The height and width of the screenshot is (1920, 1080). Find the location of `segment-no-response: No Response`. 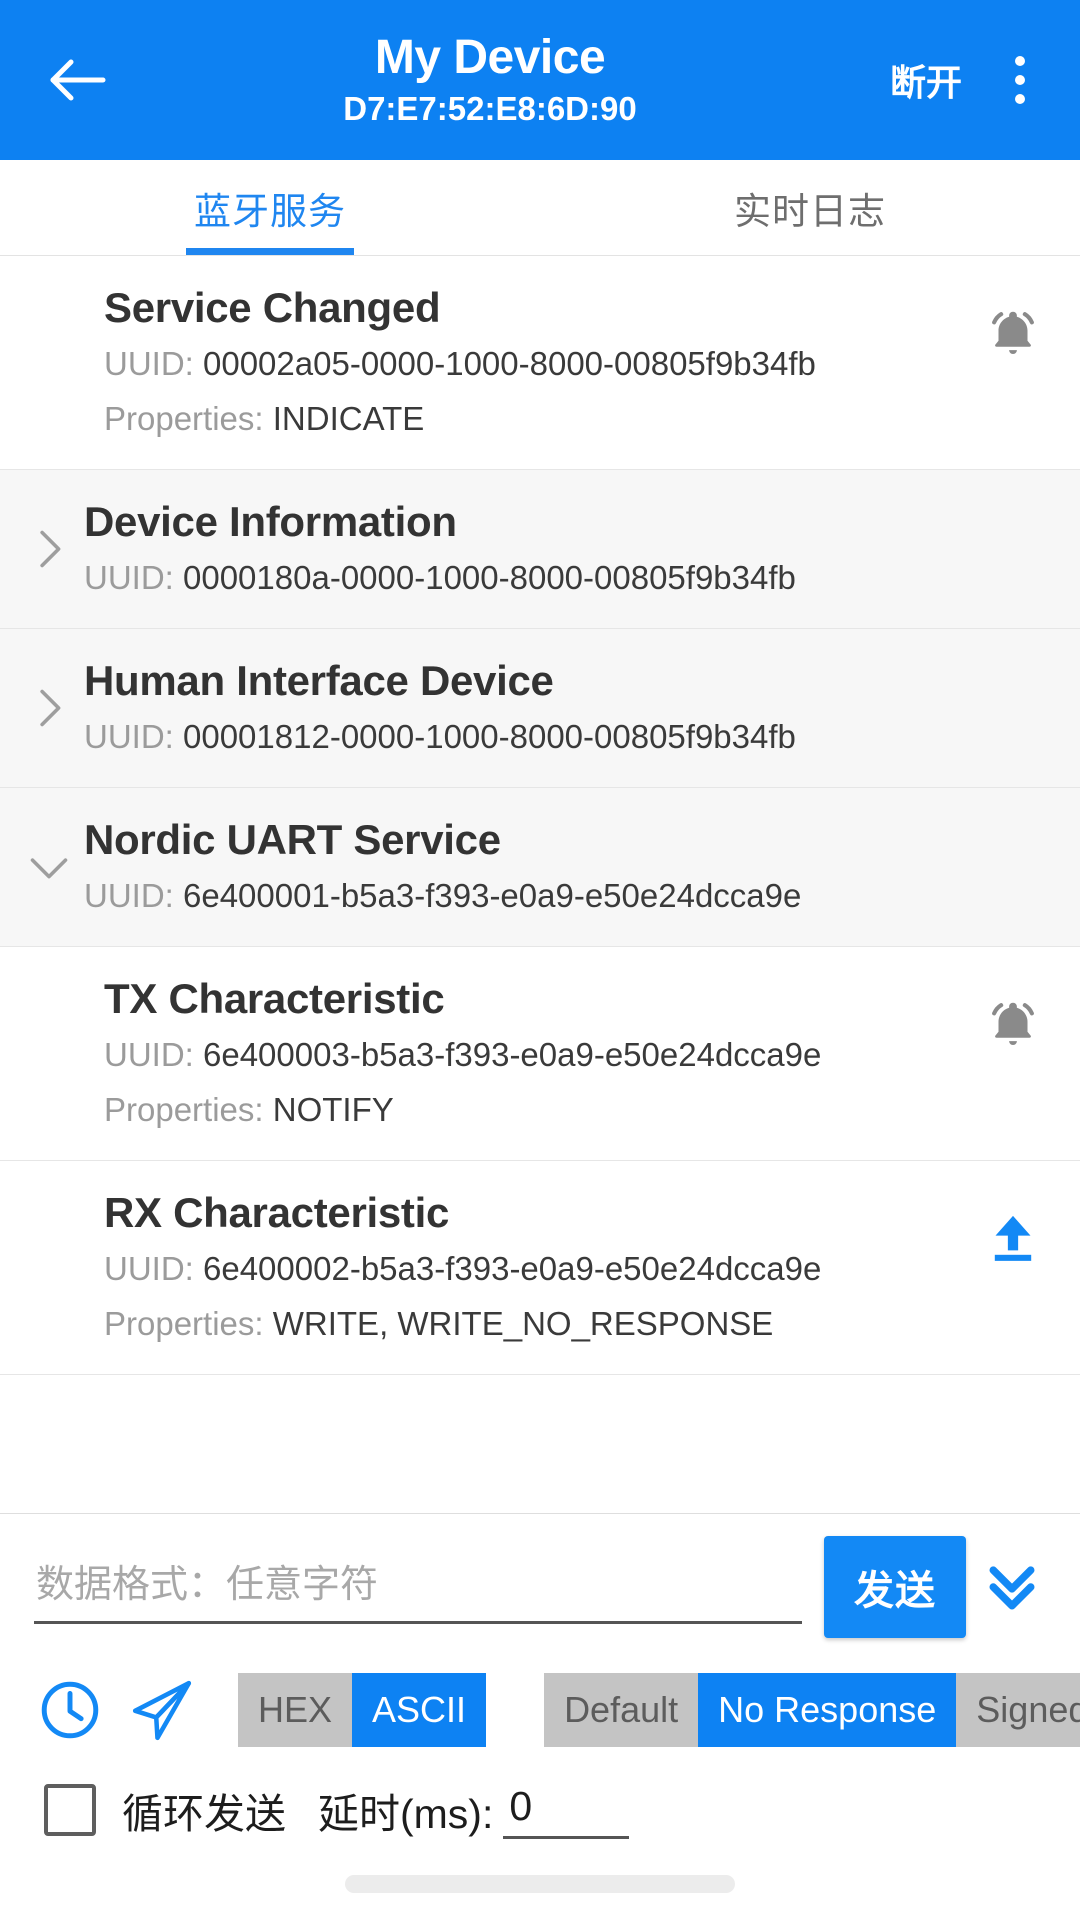

segment-no-response: No Response is located at coordinates (827, 1710).